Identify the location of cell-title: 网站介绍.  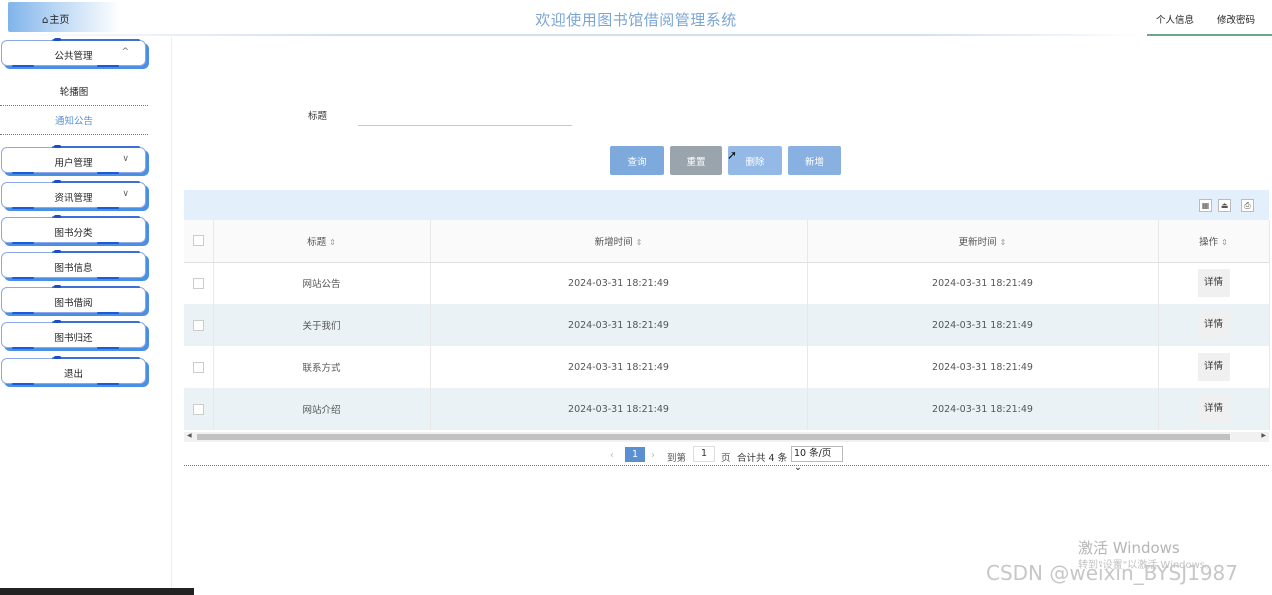
(322, 409).